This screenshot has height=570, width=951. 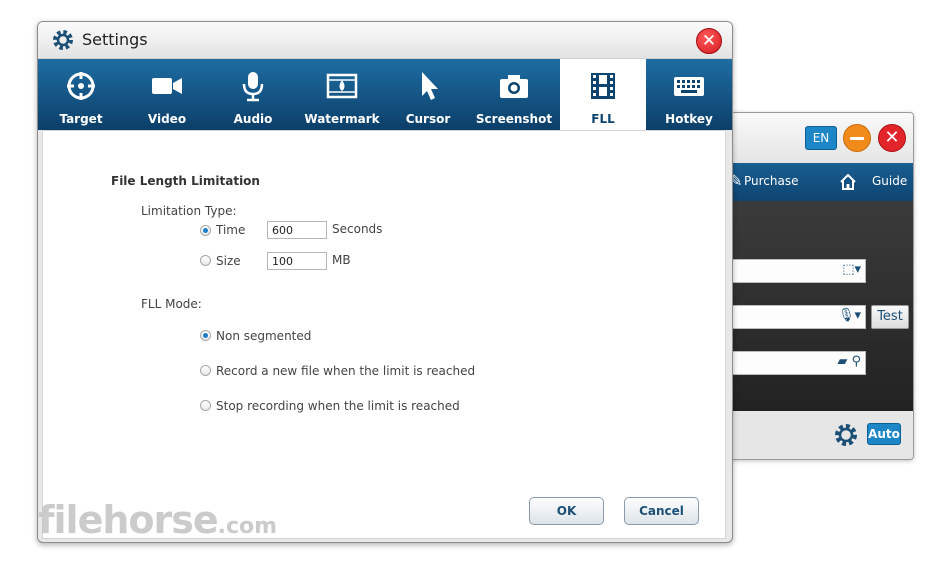 I want to click on tab-hotkey: Hotkey, so click(x=689, y=94).